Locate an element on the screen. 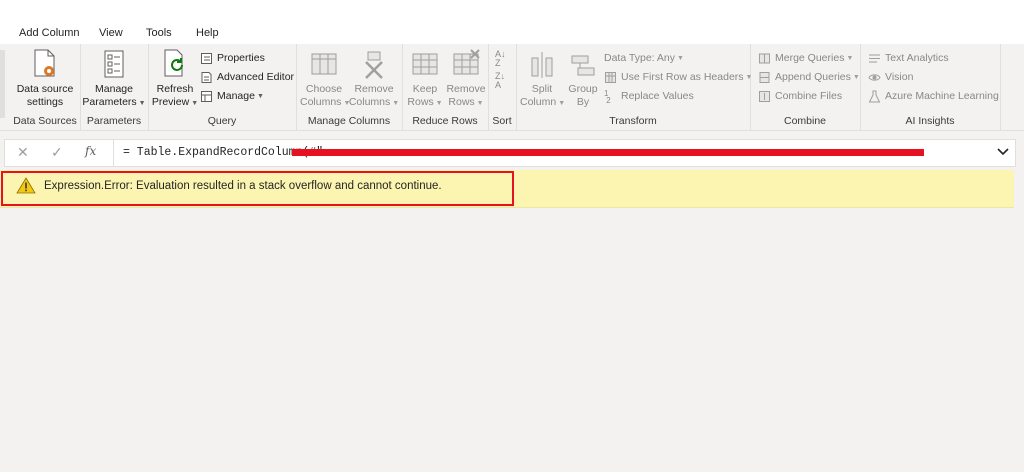  commit-icon: ✓ is located at coordinates (57, 152).